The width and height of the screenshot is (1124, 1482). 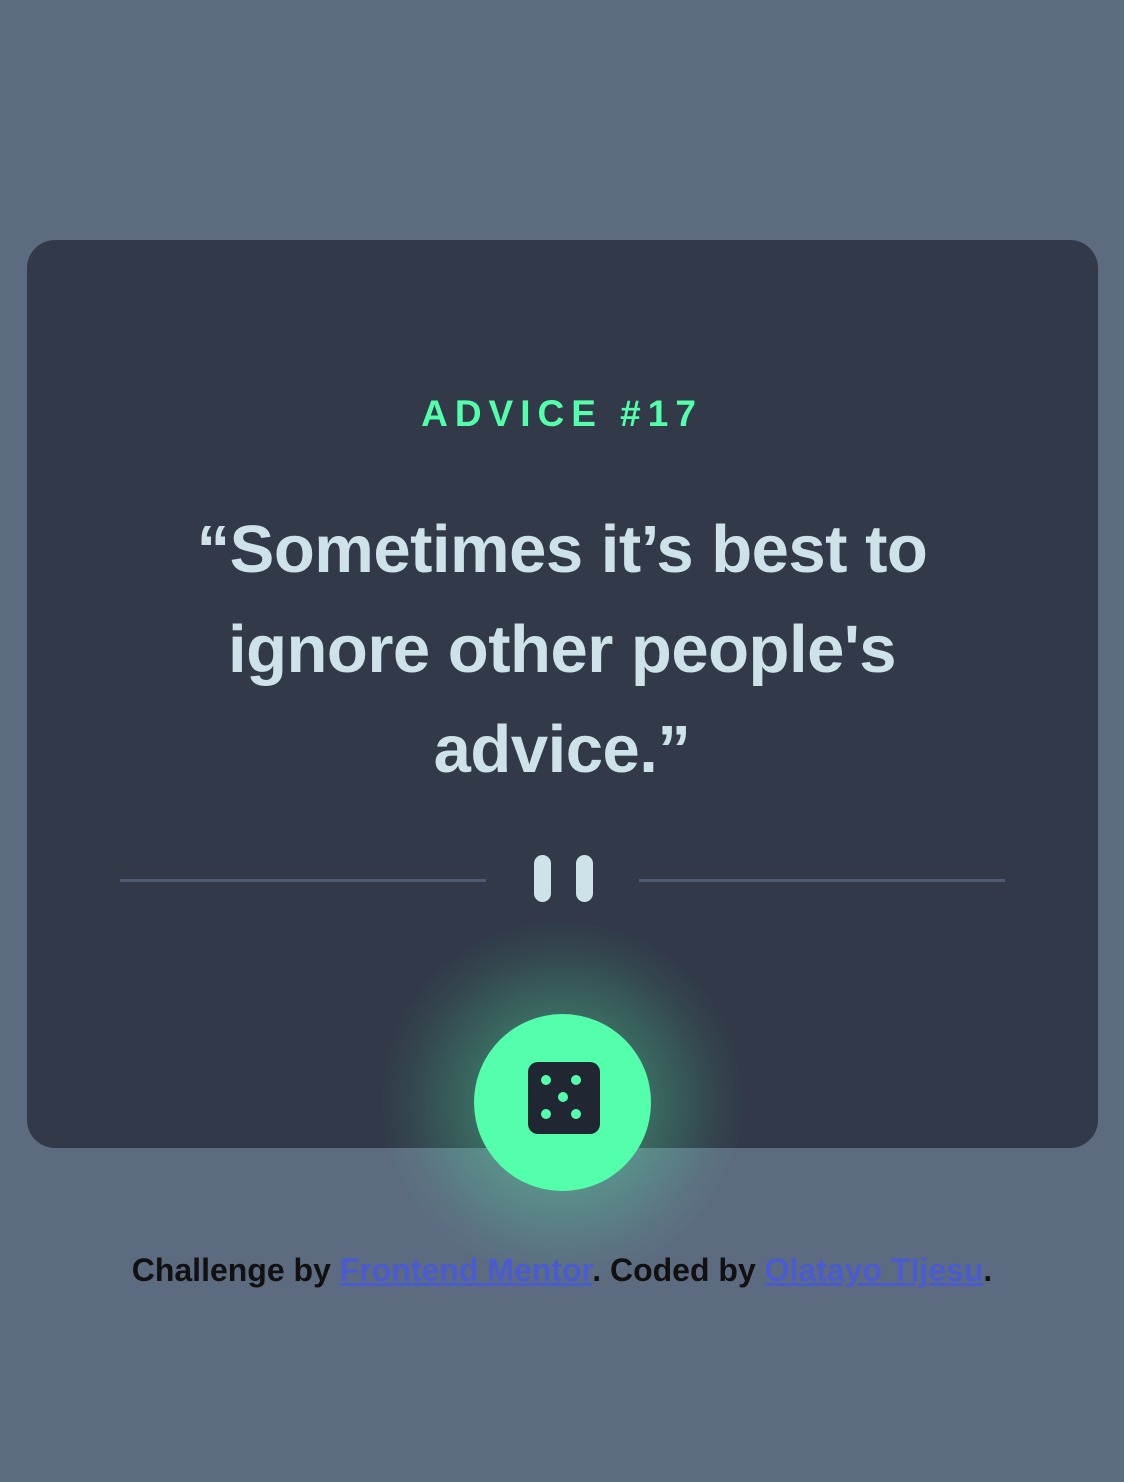 I want to click on author-link: Olatayo TIjesu, so click(x=874, y=1270).